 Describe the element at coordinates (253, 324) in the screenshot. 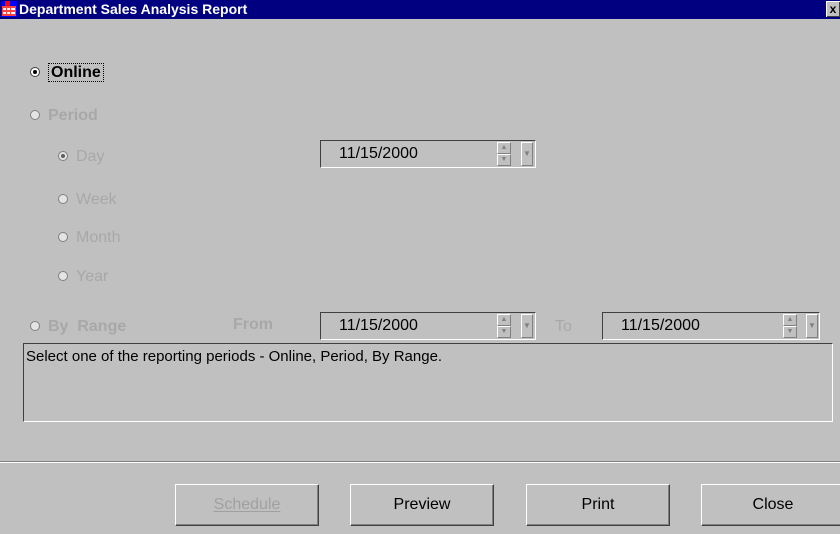

I see `from-label: From` at that location.